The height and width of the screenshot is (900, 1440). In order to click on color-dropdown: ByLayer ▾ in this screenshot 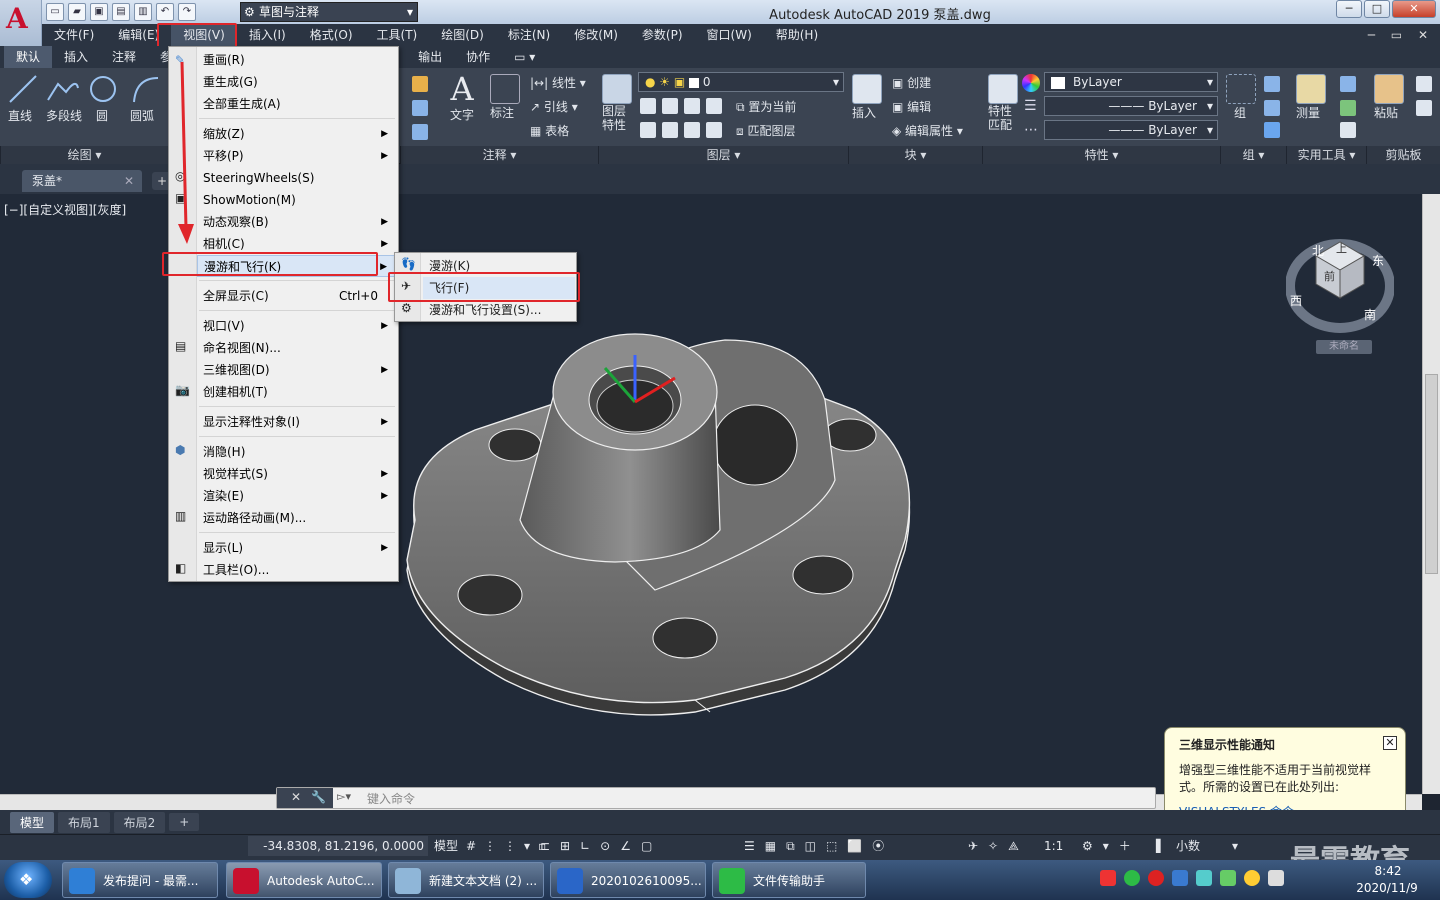, I will do `click(1131, 82)`.